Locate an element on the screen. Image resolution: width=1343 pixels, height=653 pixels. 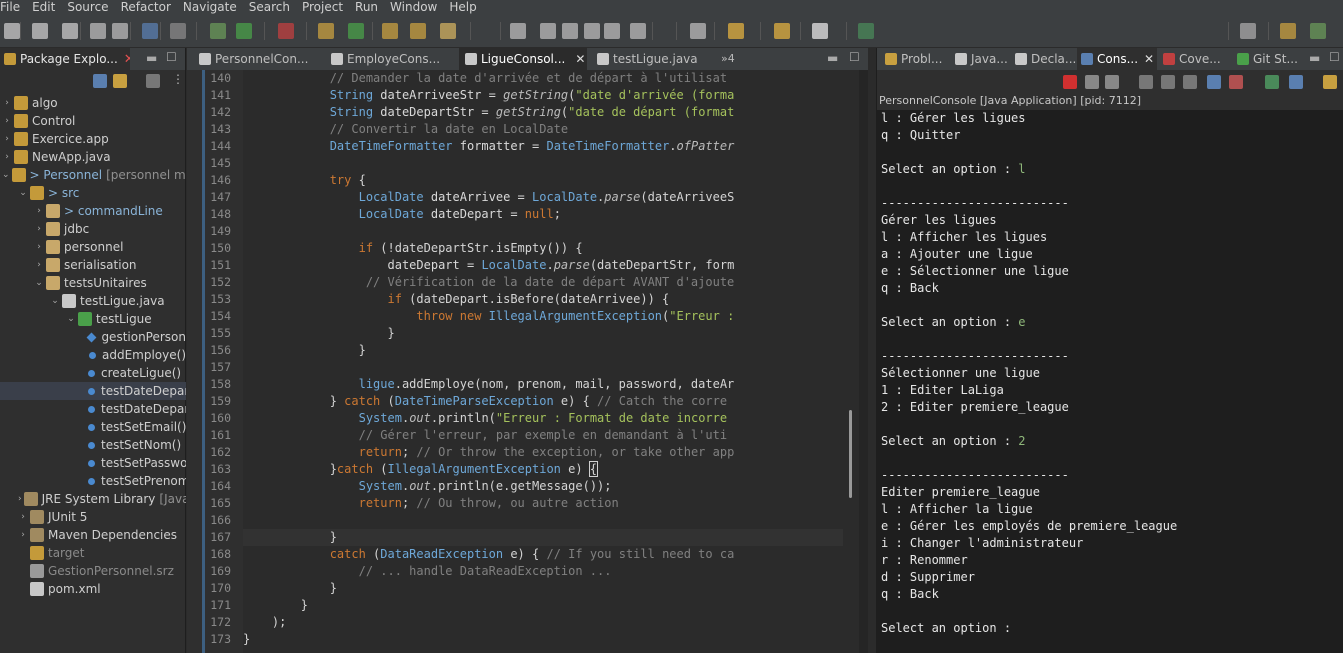
editor-scrollbar is located at coordinates (855, 361).